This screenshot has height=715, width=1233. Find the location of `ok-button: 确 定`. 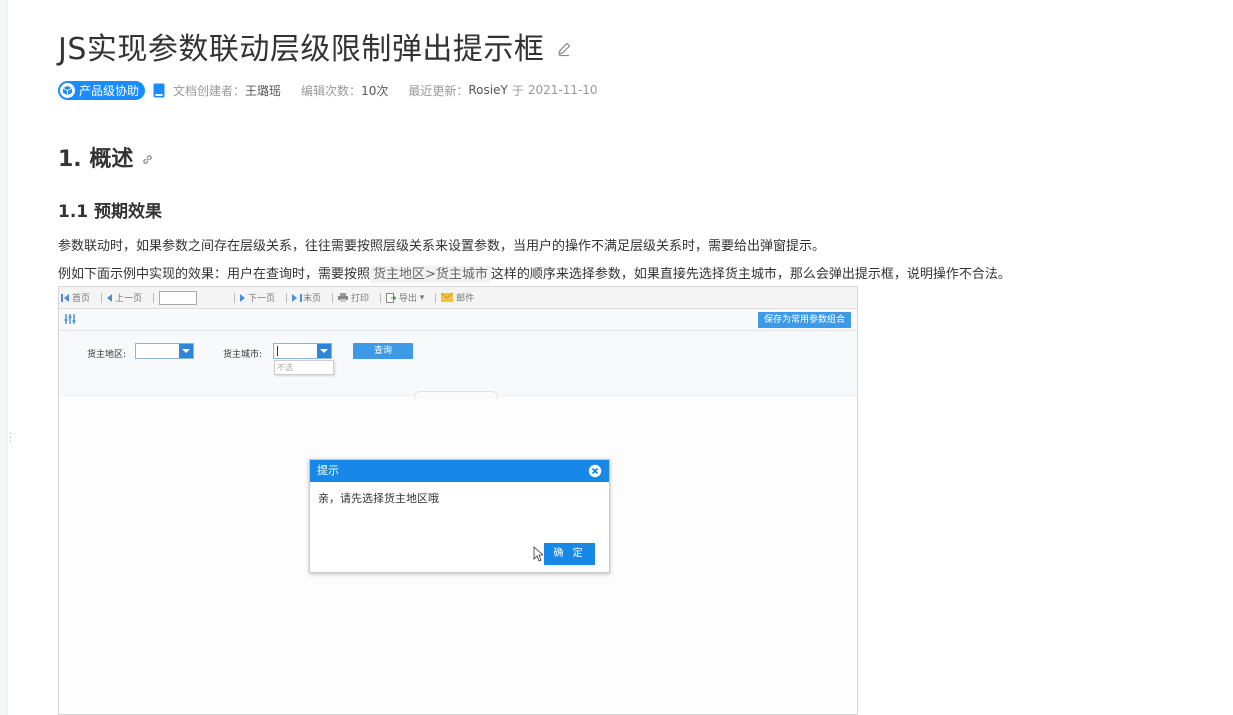

ok-button: 确 定 is located at coordinates (569, 554).